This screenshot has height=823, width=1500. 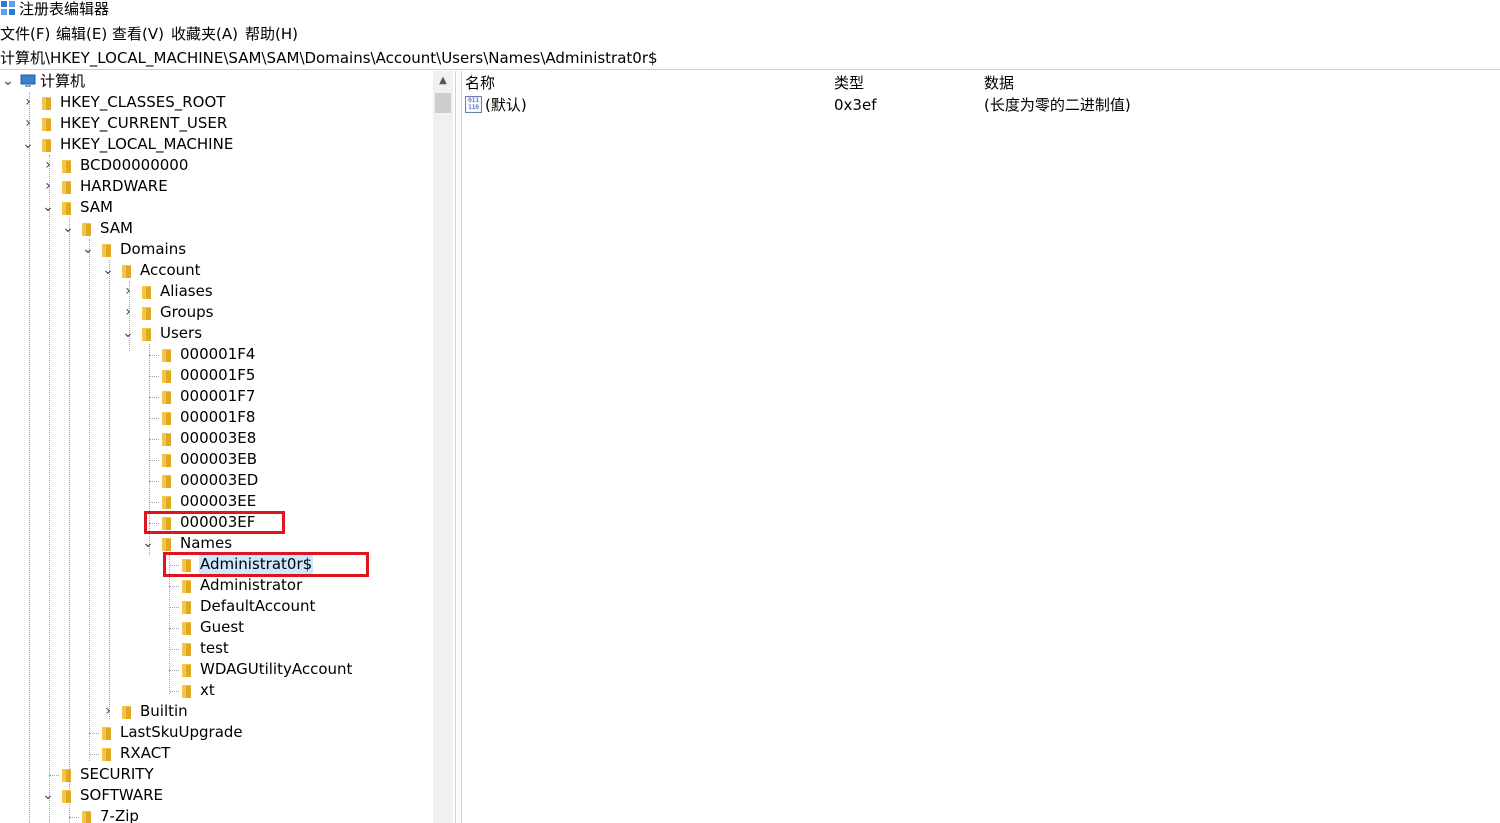 What do you see at coordinates (138, 34) in the screenshot?
I see `menu-view: 查看(V)` at bounding box center [138, 34].